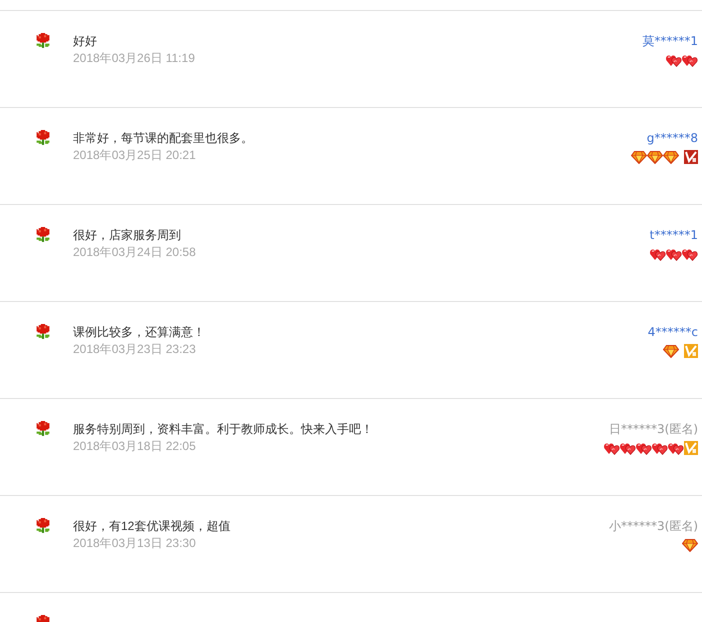 Image resolution: width=702 pixels, height=622 pixels. Describe the element at coordinates (134, 252) in the screenshot. I see `review-date: 2018年03月24日 20:58` at that location.